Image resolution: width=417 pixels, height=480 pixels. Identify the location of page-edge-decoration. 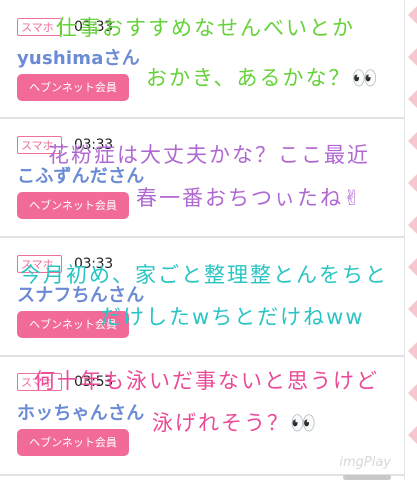
(410, 240).